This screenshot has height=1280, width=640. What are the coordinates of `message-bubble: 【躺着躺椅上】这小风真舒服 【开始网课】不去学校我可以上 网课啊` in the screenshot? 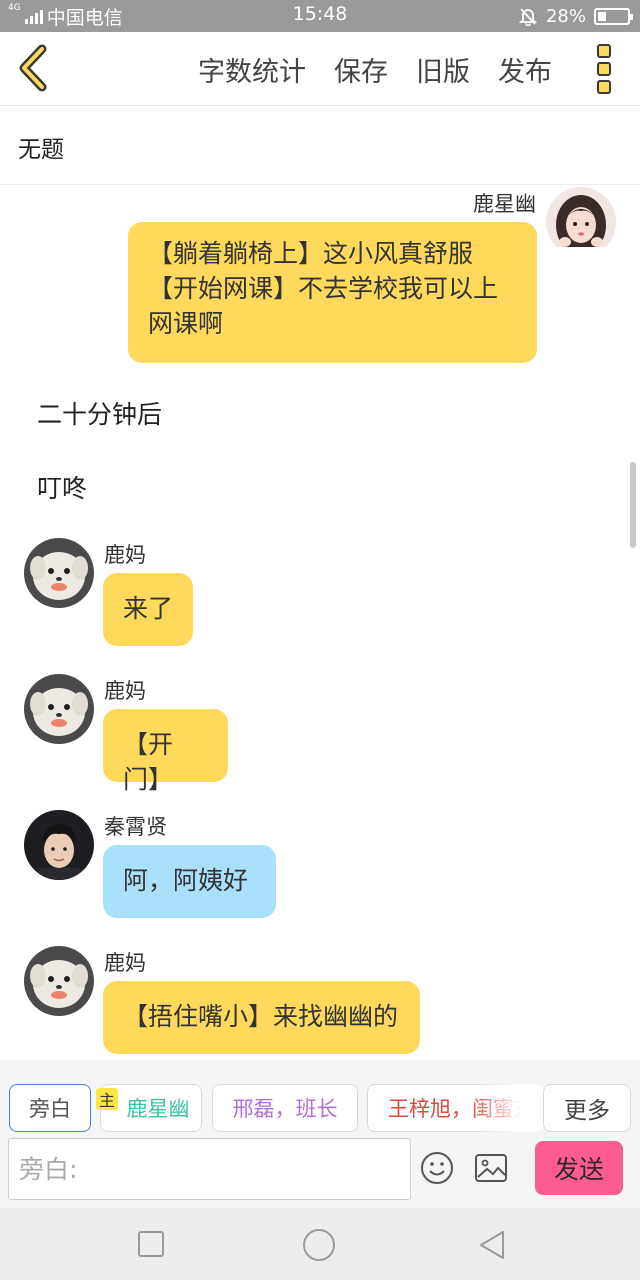 It's located at (332, 292).